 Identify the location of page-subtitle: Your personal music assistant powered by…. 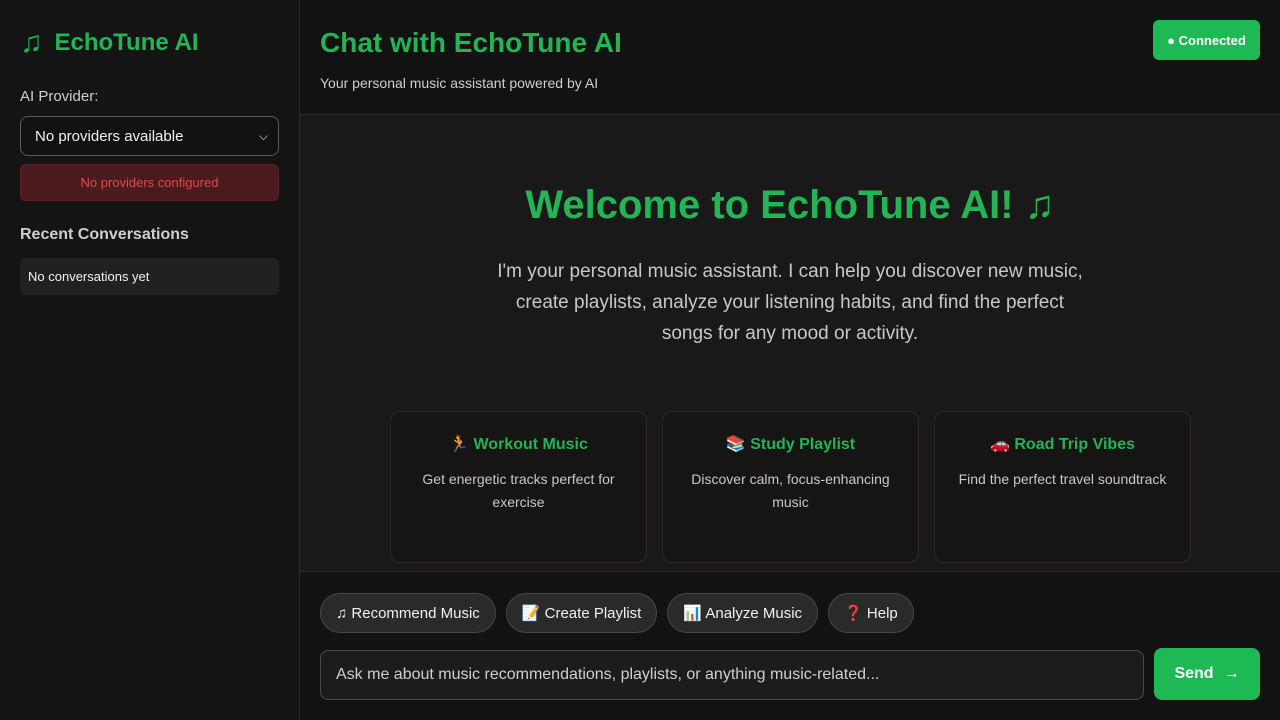
(459, 83).